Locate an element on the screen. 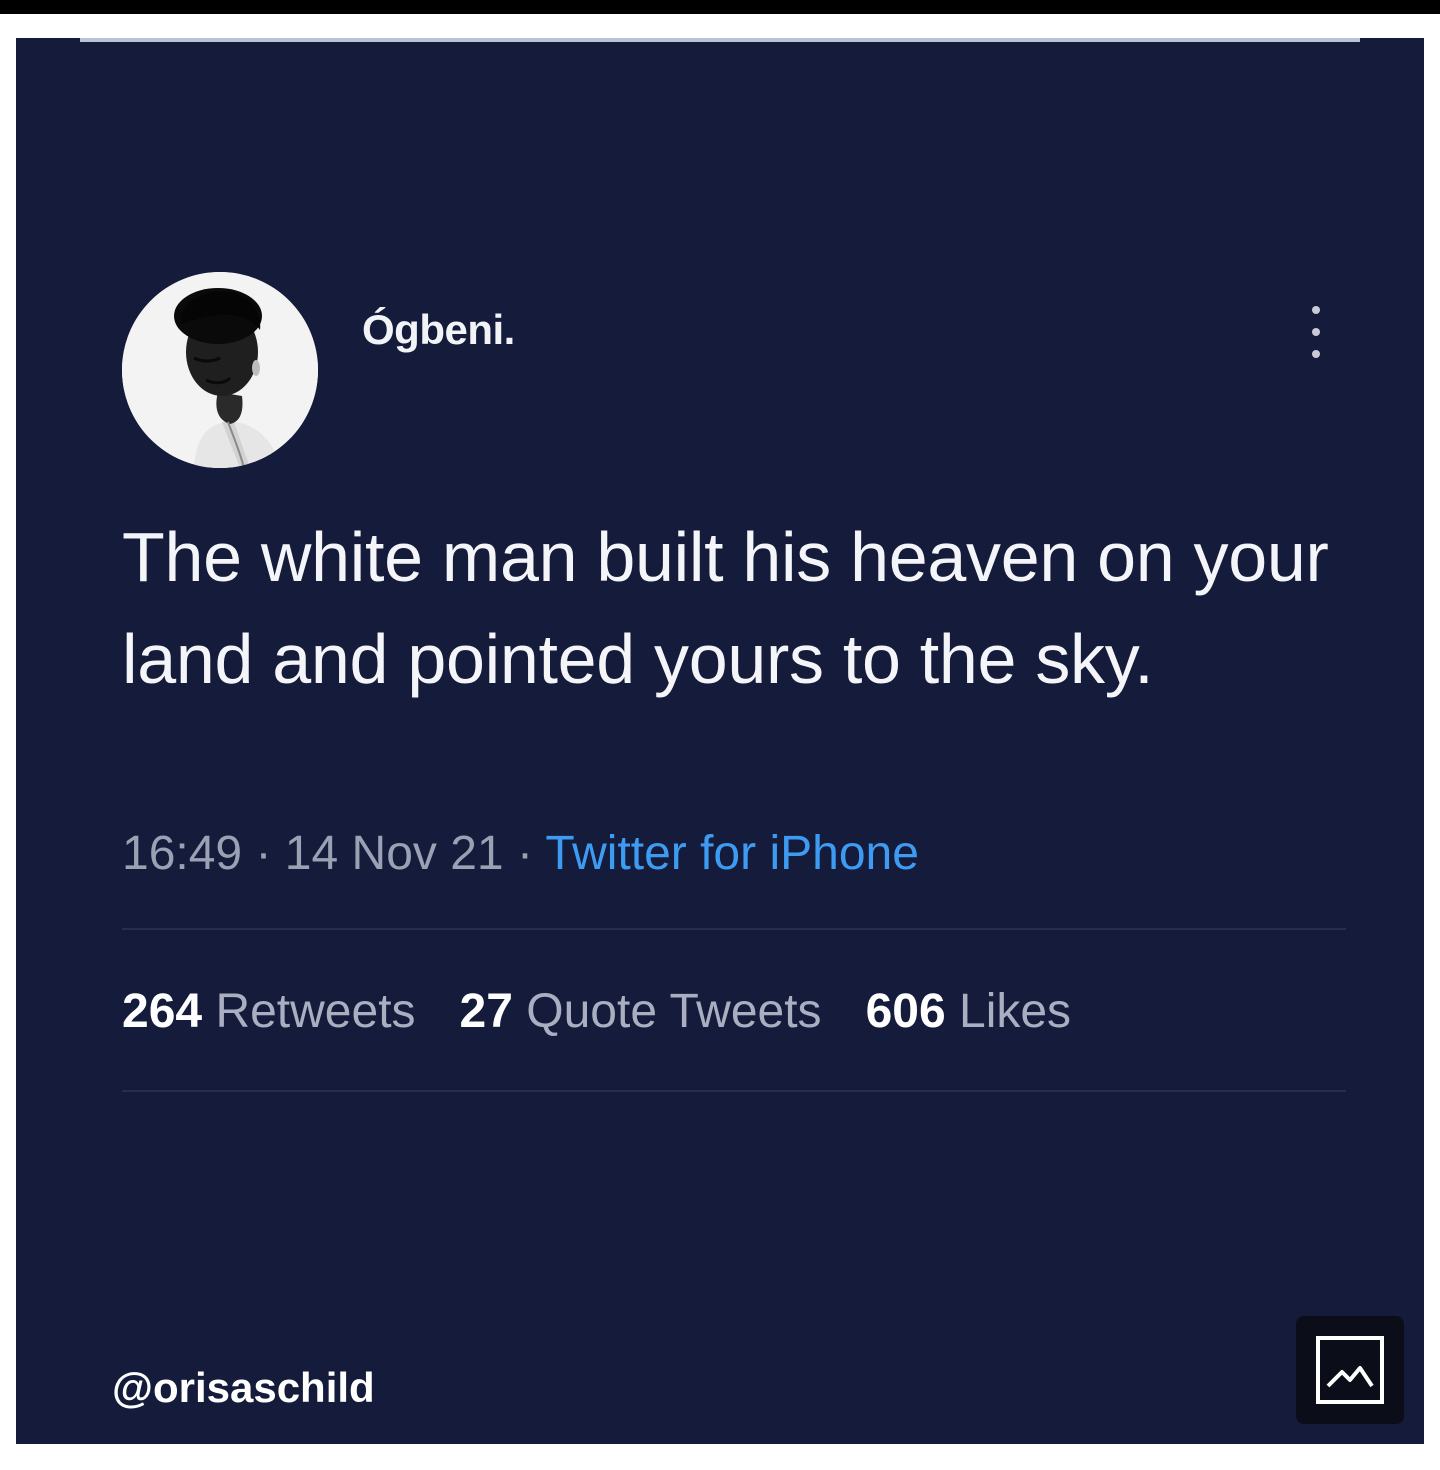 This screenshot has height=1470, width=1440. retweets-stat: 264 Retweets is located at coordinates (269, 1011).